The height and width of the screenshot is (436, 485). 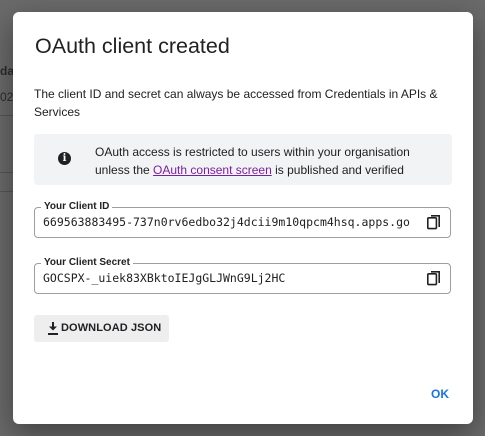 I want to click on client-secret-field: Your Client Secret, so click(x=242, y=275).